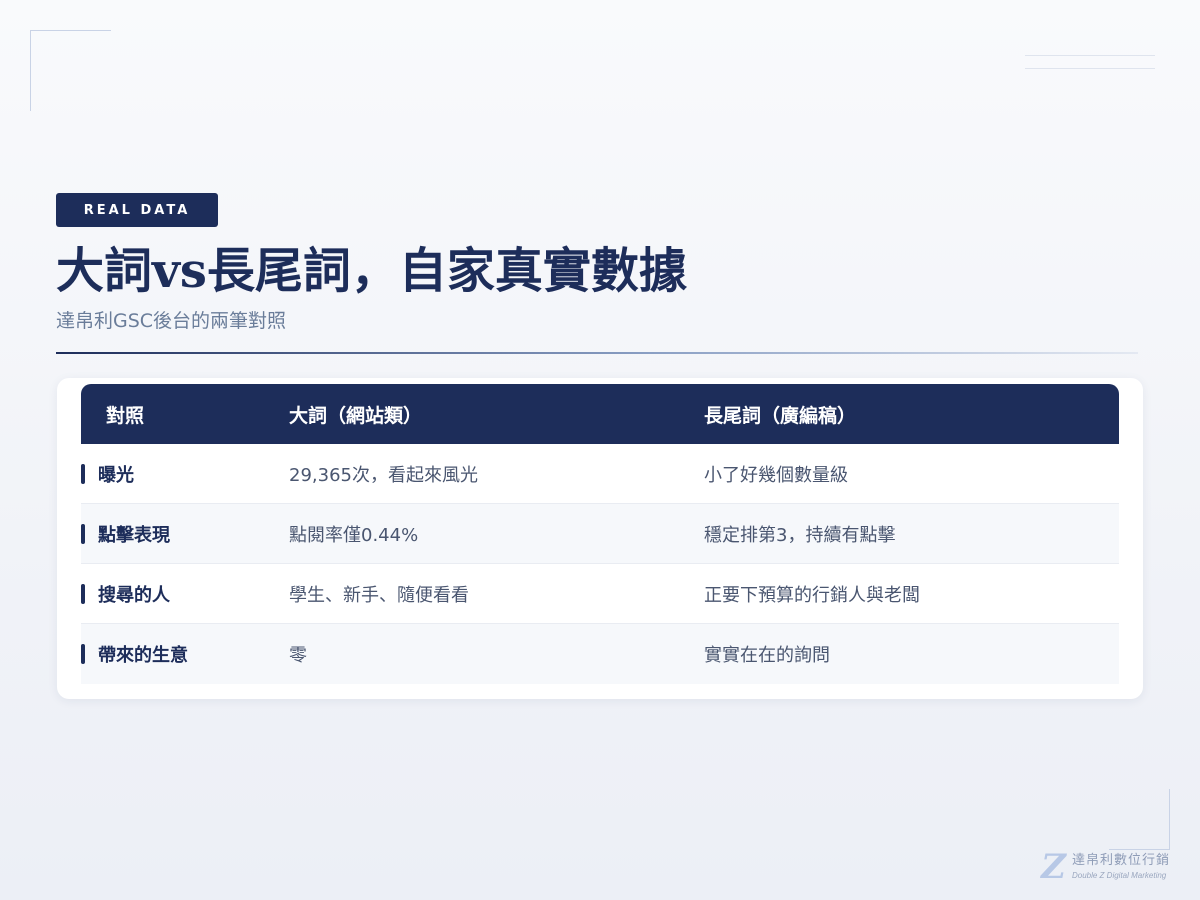  What do you see at coordinates (354, 535) in the screenshot?
I see `big-keyword-cell: 點閱率僅0.44%` at bounding box center [354, 535].